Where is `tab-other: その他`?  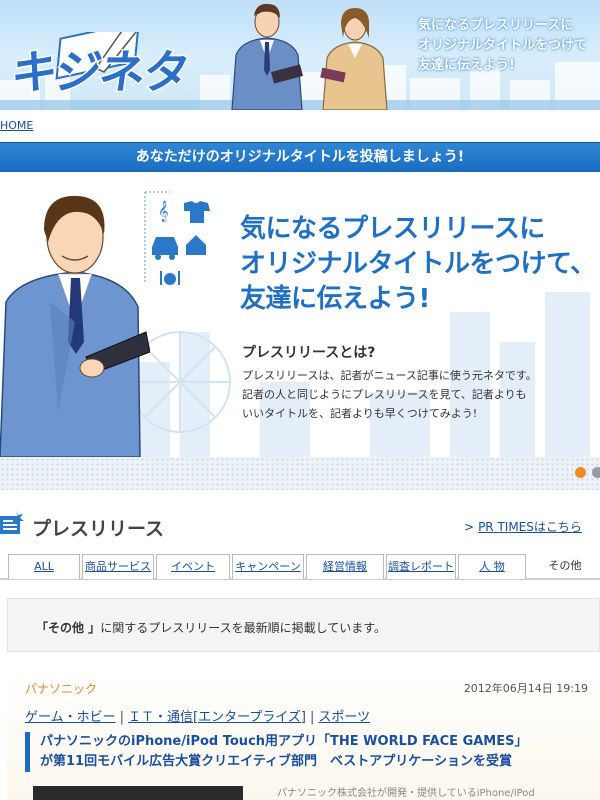
tab-other: その他 is located at coordinates (565, 566).